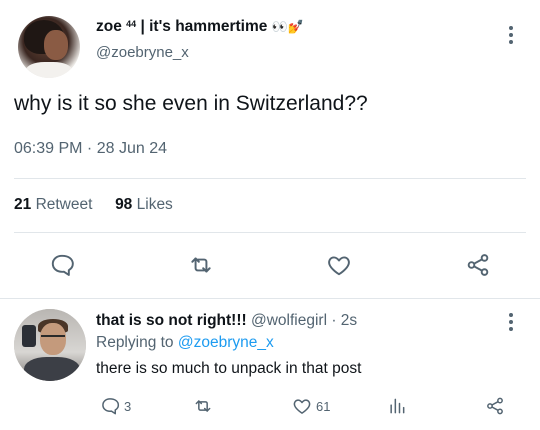 This screenshot has height=430, width=540. I want to click on retweet-stat: 21 Retweet, so click(53, 204).